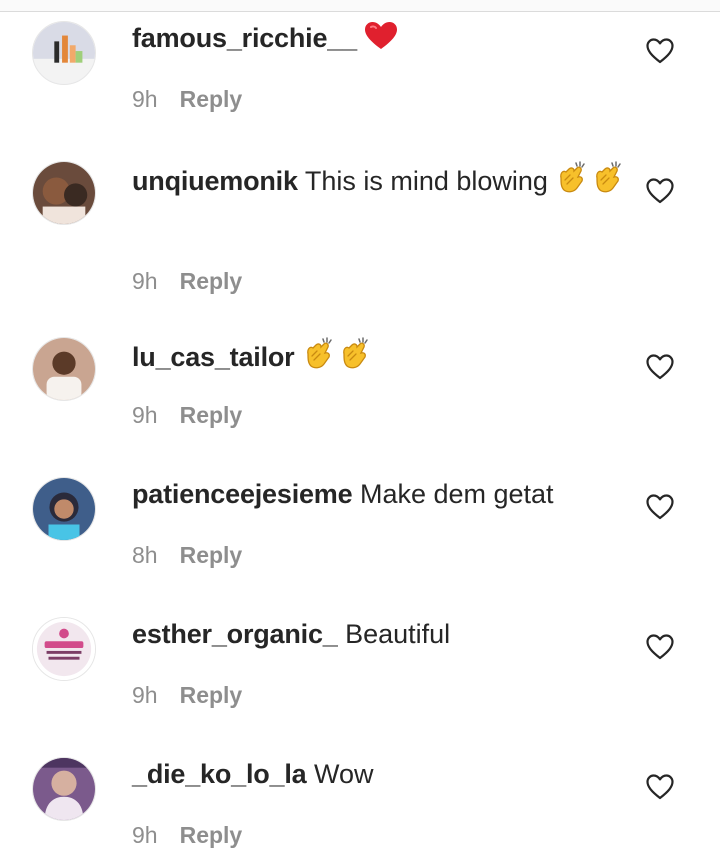 Image resolution: width=720 pixels, height=866 pixels. What do you see at coordinates (244, 38) in the screenshot?
I see `username: famous_ricchie__` at bounding box center [244, 38].